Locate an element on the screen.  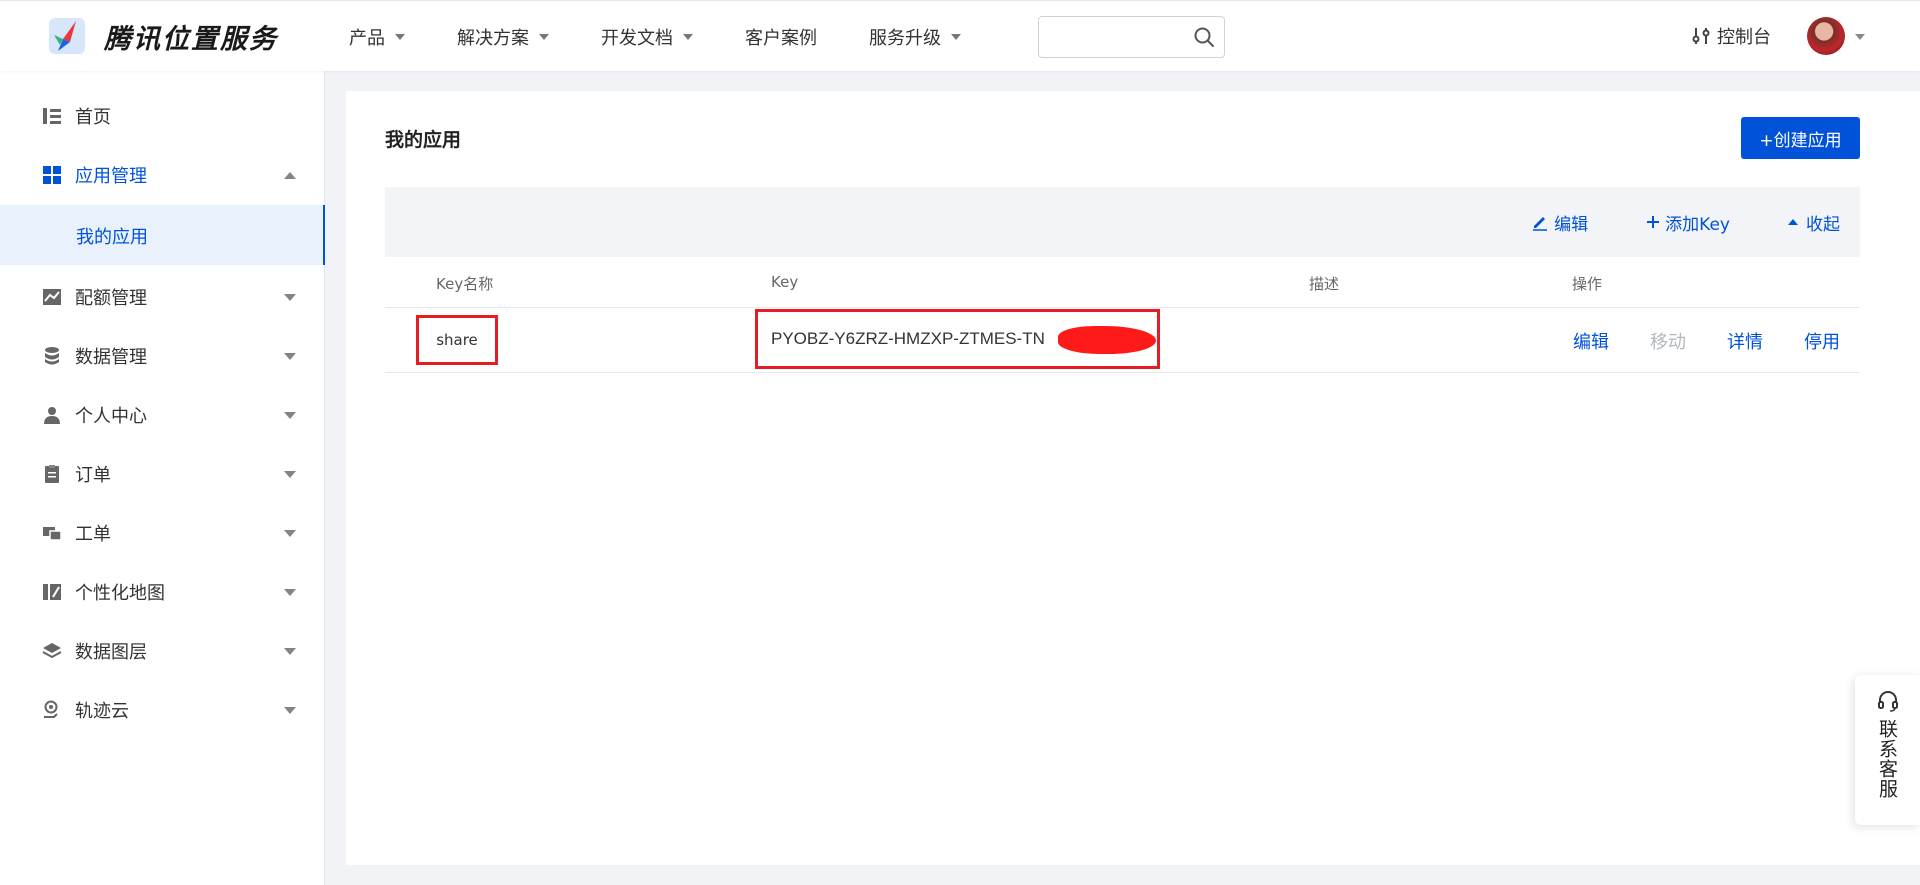
sidebar-item-label: 订单 is located at coordinates (93, 475).